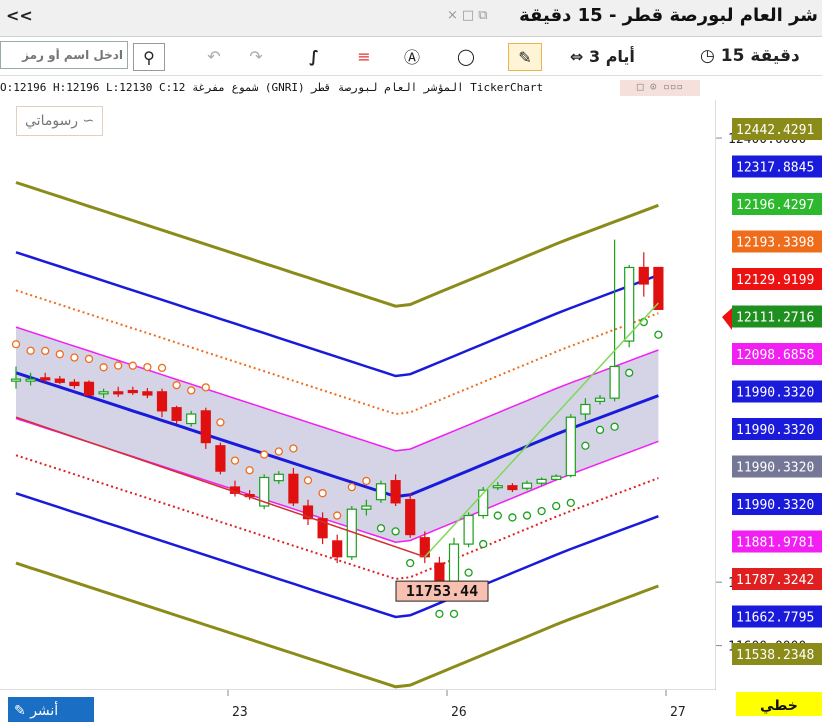  Describe the element at coordinates (775, 355) in the screenshot. I see `price-label-text: 12098.6858` at that location.